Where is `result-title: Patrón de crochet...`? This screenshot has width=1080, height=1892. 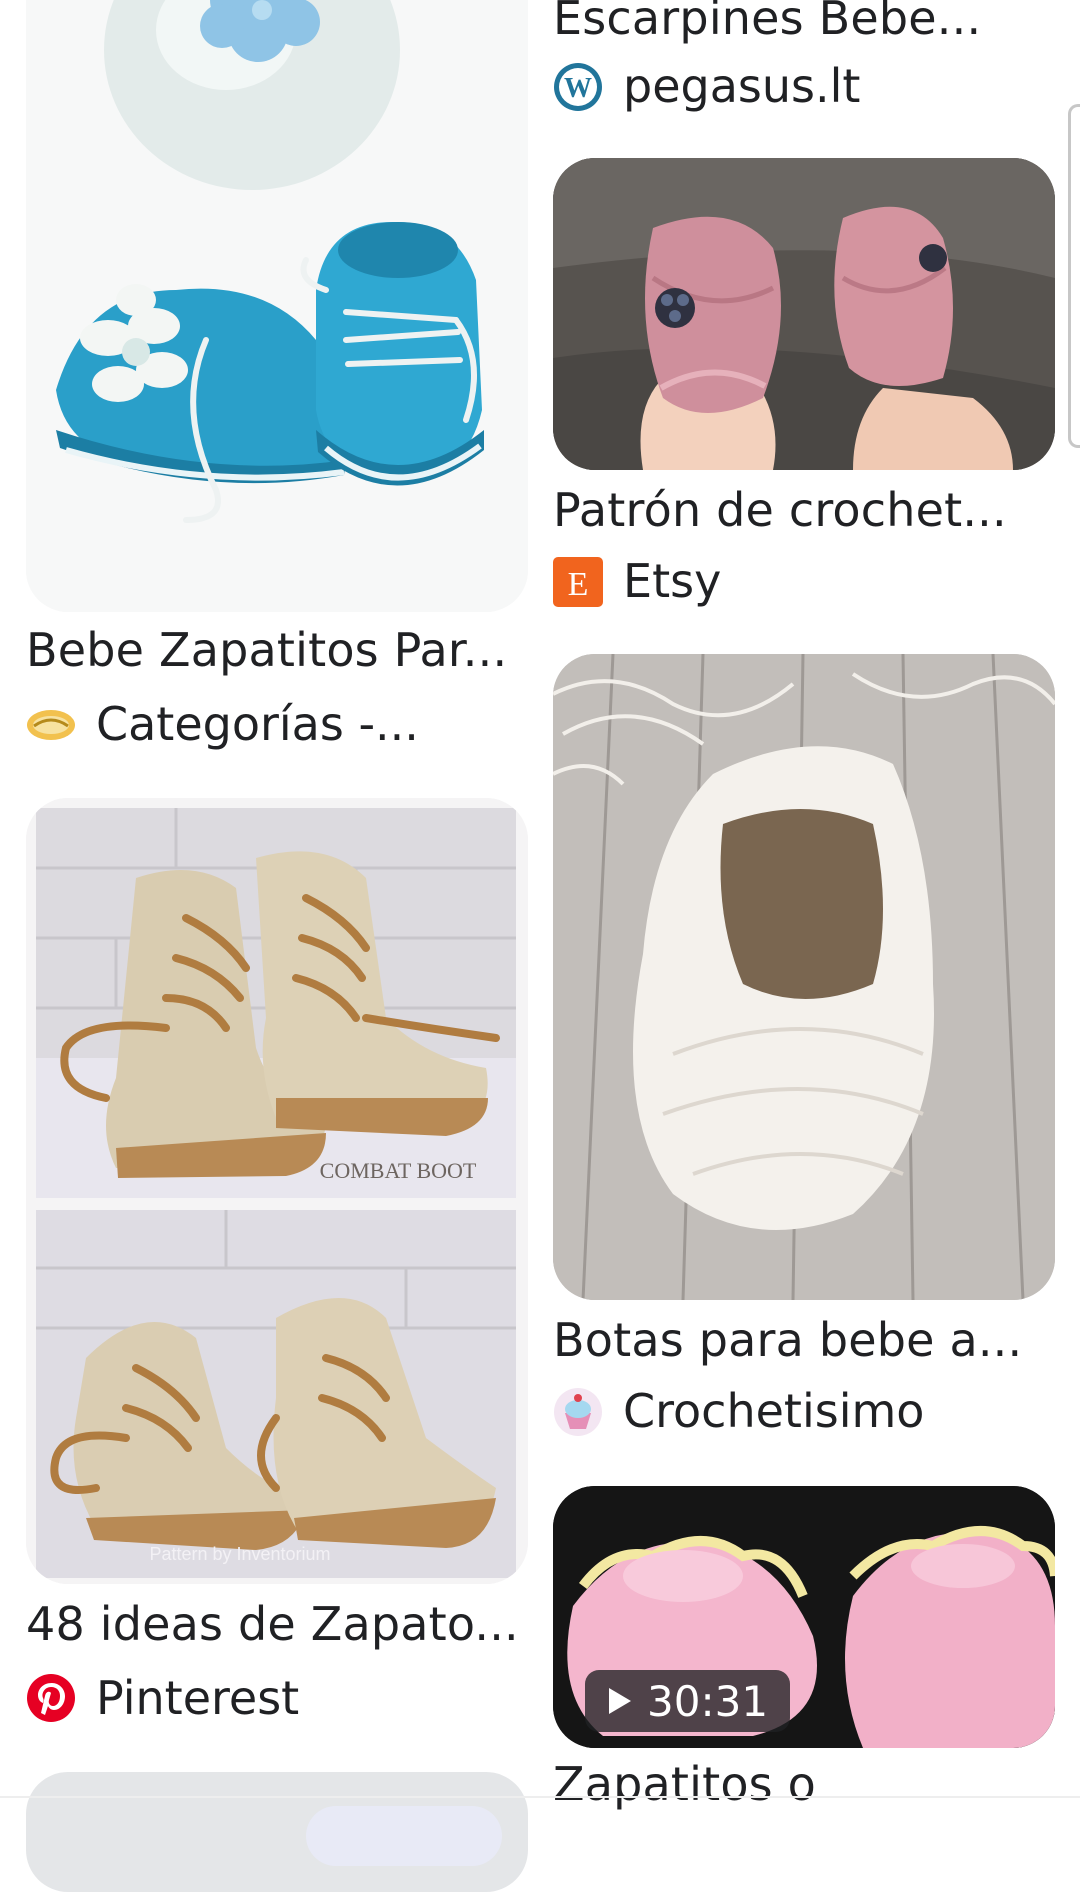 result-title: Patrón de crochet... is located at coordinates (780, 510).